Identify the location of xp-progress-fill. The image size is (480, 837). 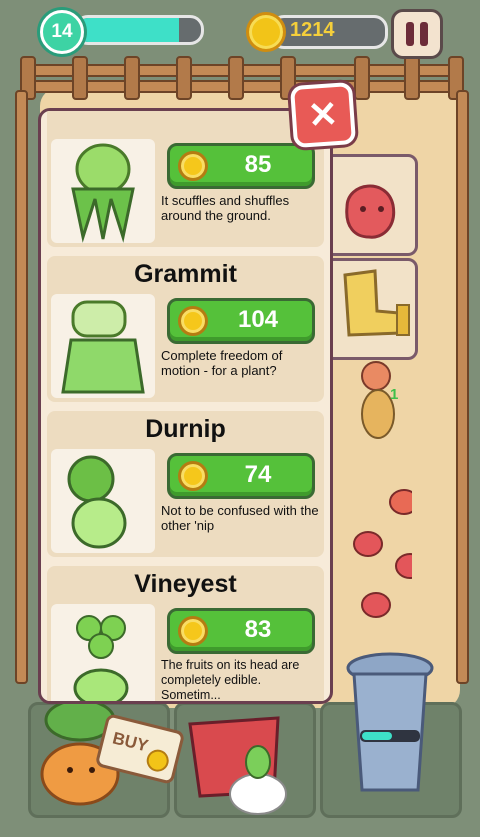
(128, 30).